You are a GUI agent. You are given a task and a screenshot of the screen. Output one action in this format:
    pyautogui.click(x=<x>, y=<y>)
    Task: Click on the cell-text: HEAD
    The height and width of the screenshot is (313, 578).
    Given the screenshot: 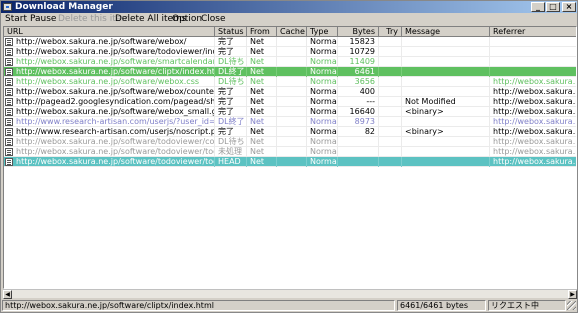 What is the action you would take?
    pyautogui.click(x=229, y=161)
    